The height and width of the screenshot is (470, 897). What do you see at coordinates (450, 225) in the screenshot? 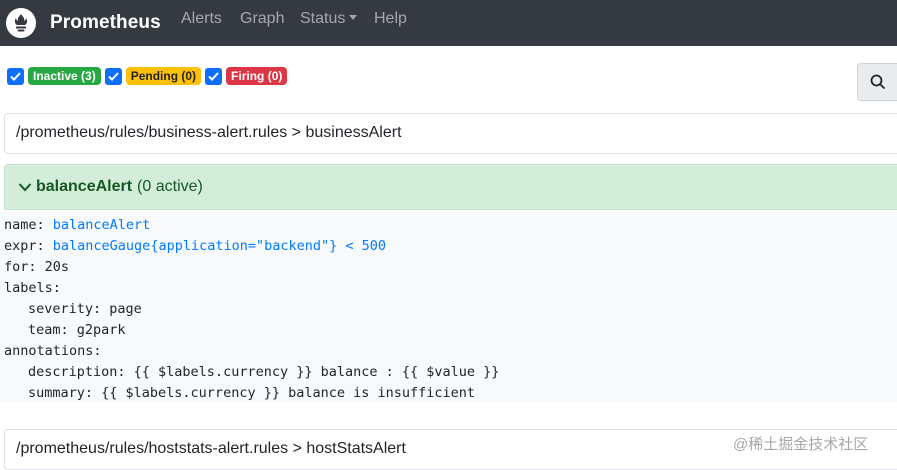
I see `rule-name-line: name: balanceAlert` at bounding box center [450, 225].